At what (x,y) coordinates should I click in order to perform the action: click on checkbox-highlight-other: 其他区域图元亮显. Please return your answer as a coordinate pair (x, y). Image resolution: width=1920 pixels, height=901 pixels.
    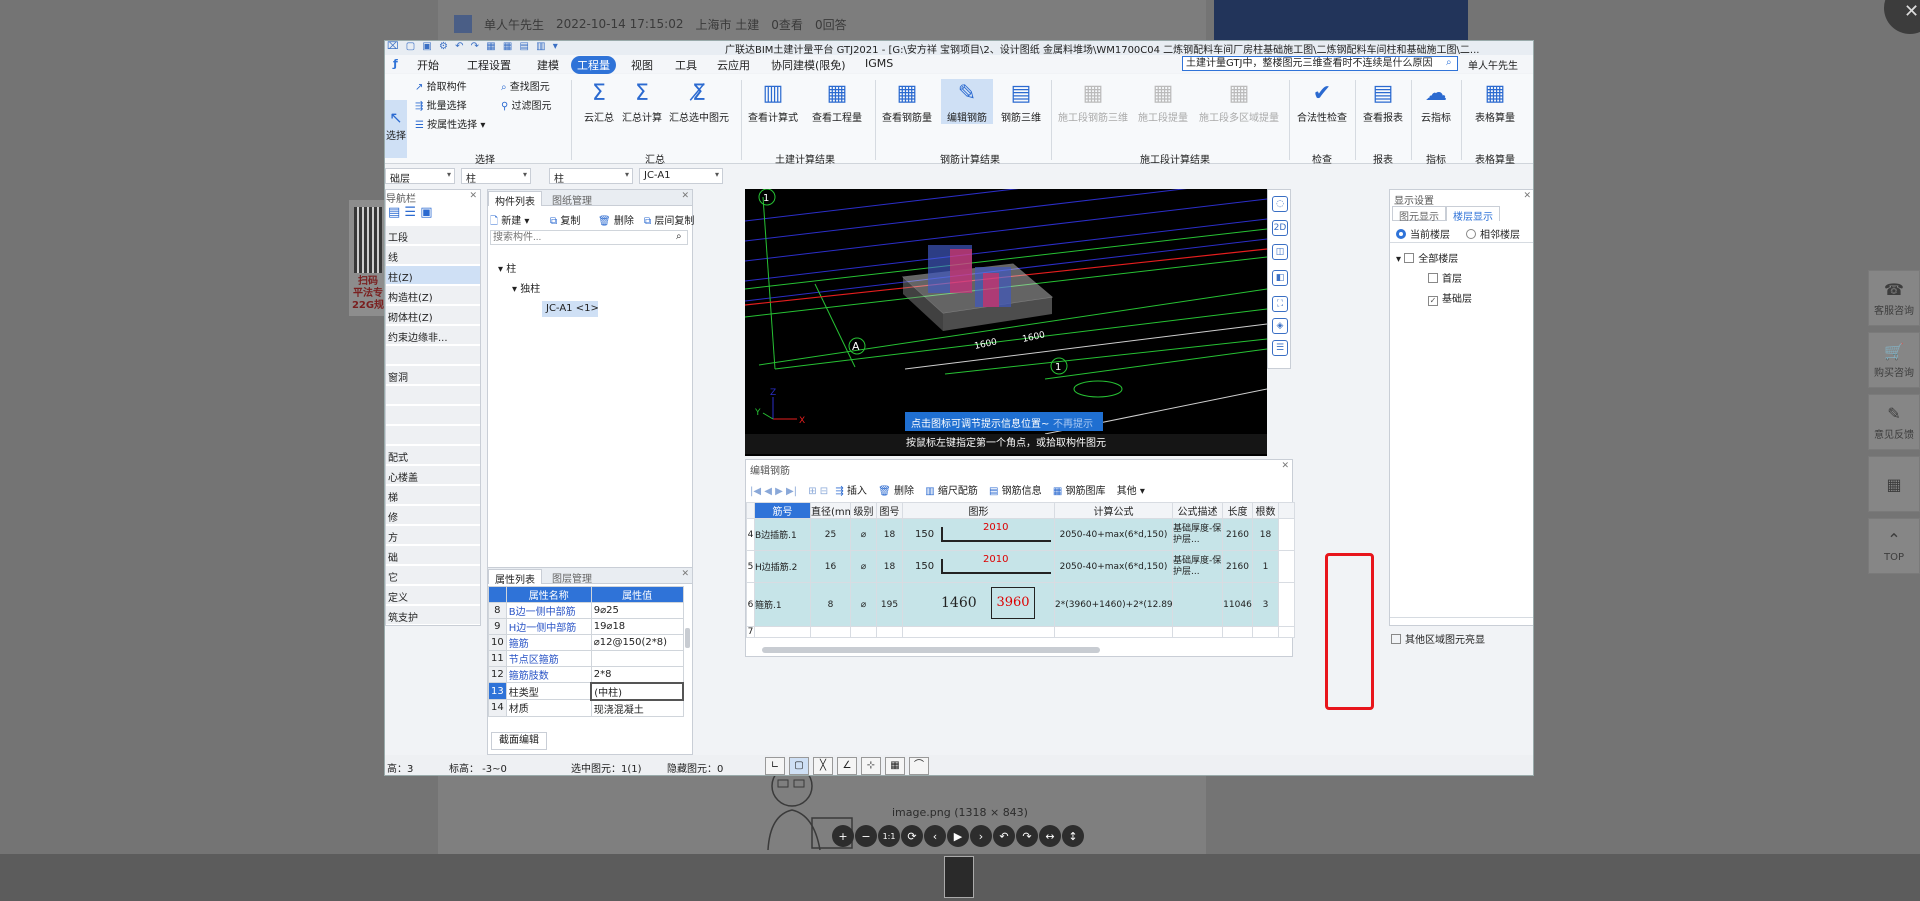
    Looking at the image, I should click on (1438, 638).